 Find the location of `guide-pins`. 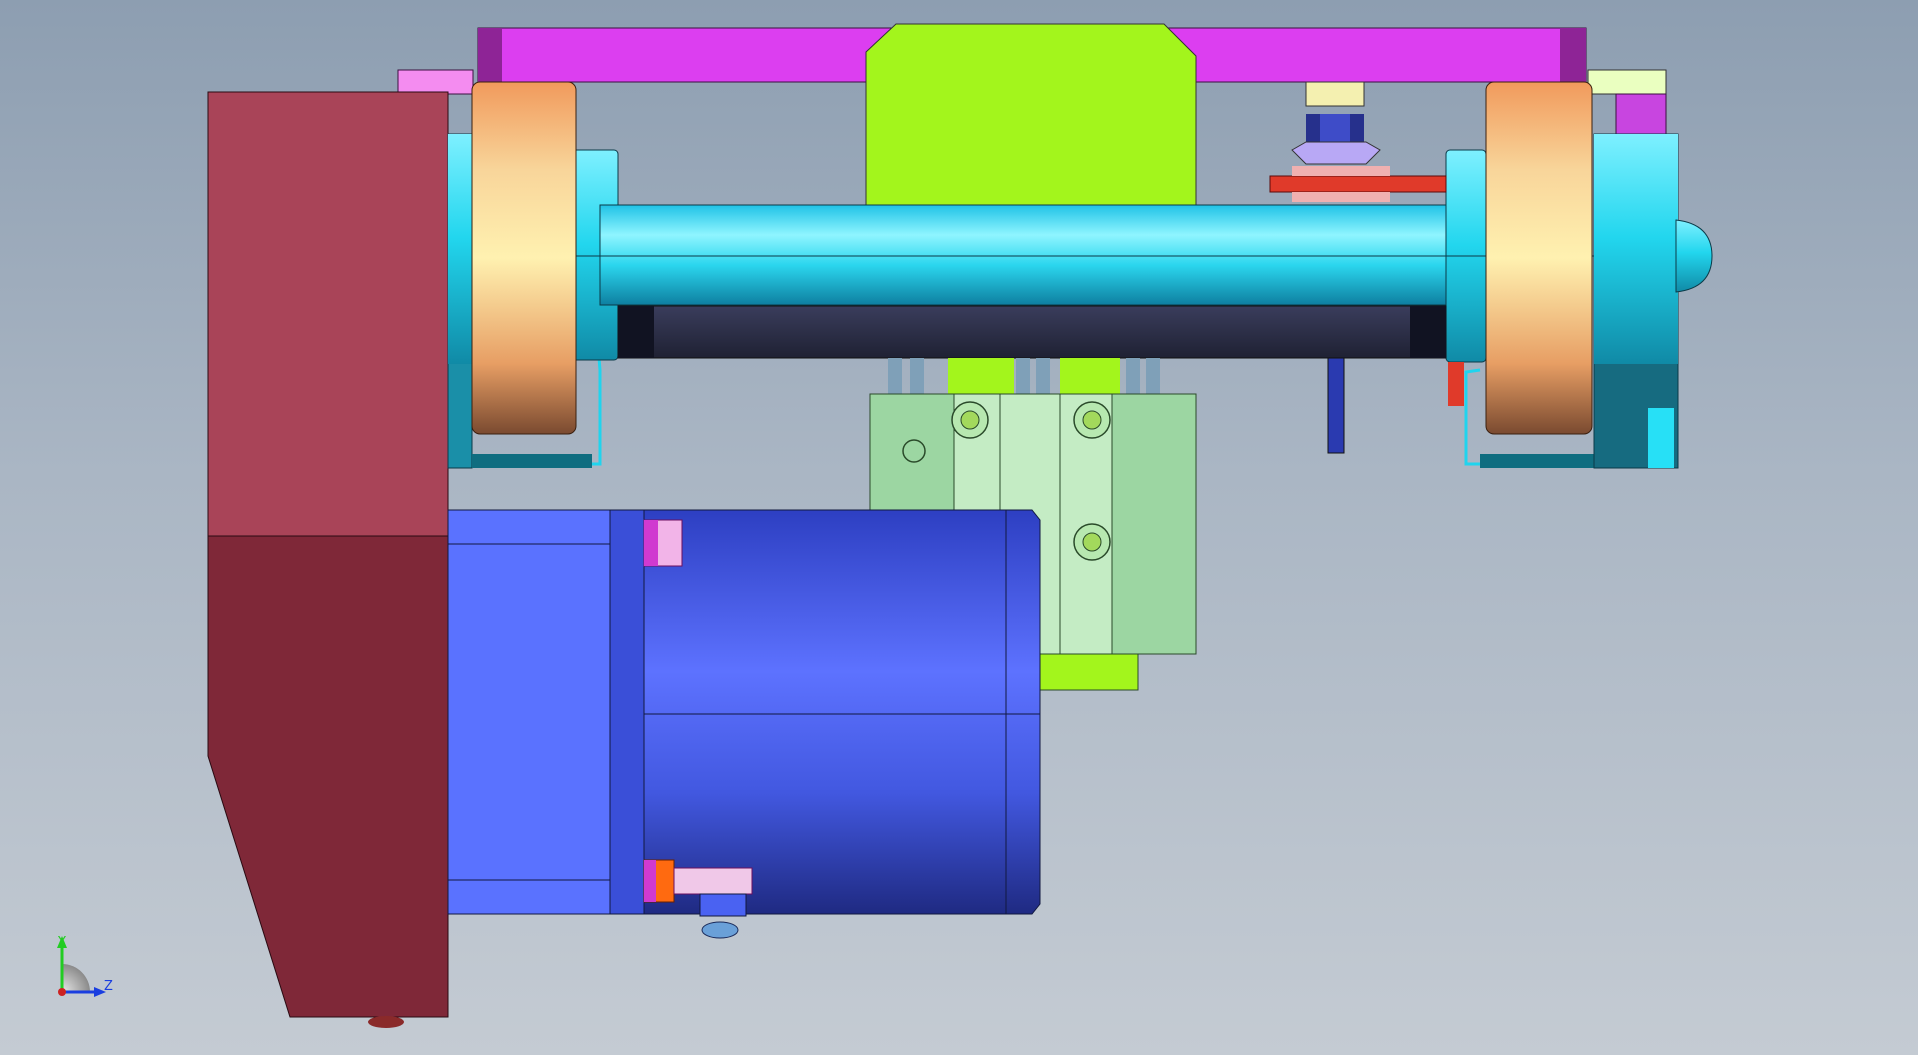

guide-pins is located at coordinates (1024, 377).